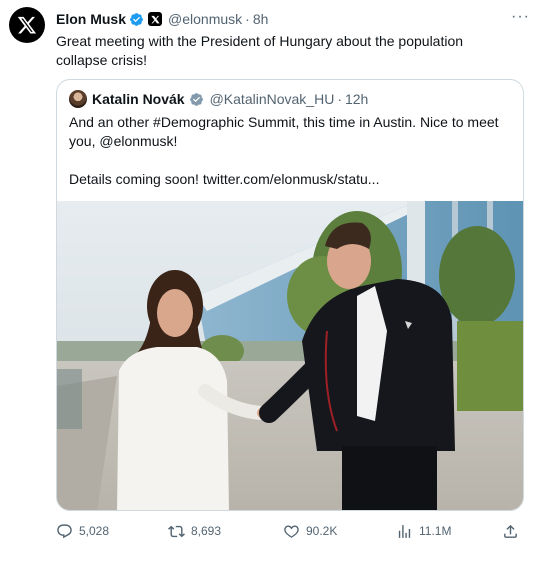 The height and width of the screenshot is (565, 550). Describe the element at coordinates (435, 531) in the screenshot. I see `views-count: 11.1M` at that location.